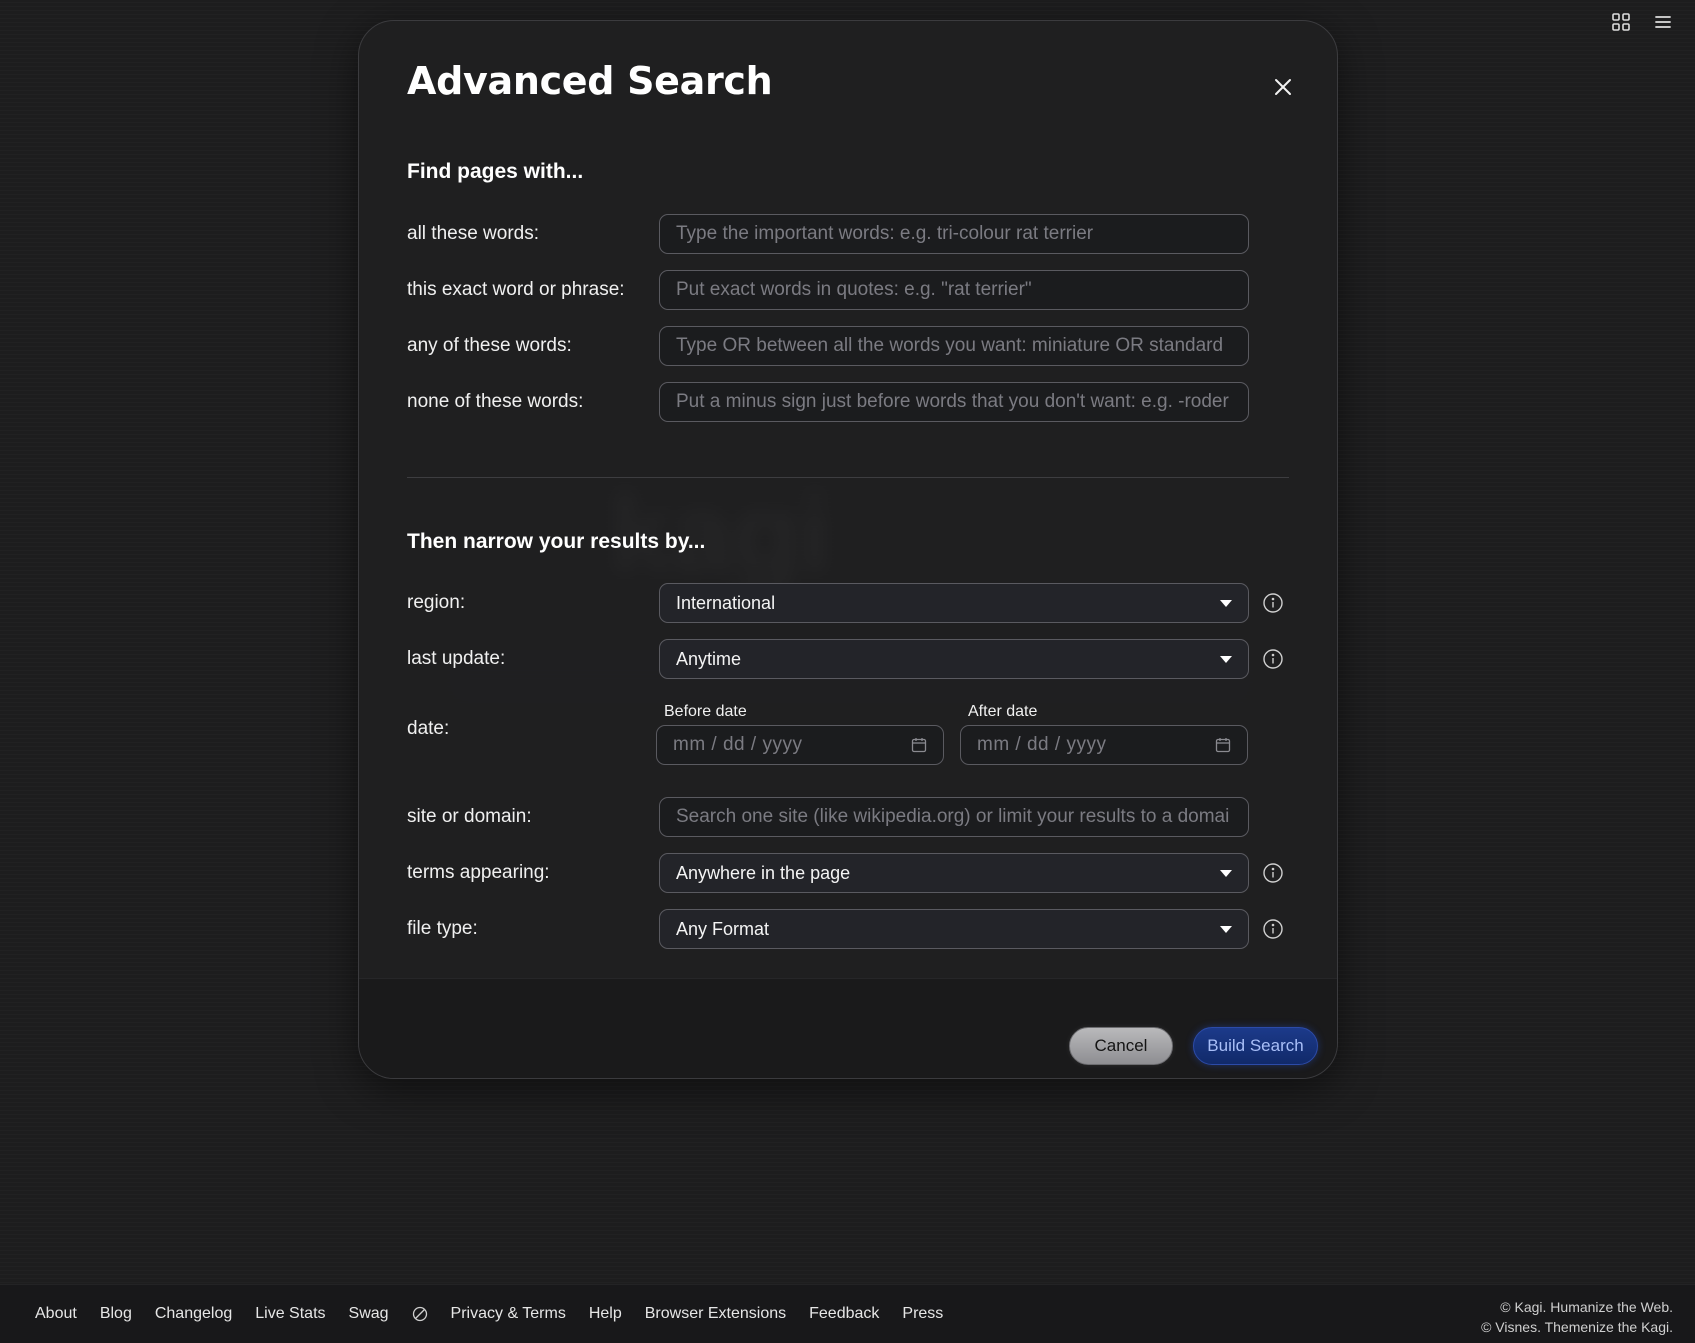 This screenshot has height=1343, width=1695. What do you see at coordinates (290, 1314) in the screenshot?
I see `footer-link-live-stats: Live Stats` at bounding box center [290, 1314].